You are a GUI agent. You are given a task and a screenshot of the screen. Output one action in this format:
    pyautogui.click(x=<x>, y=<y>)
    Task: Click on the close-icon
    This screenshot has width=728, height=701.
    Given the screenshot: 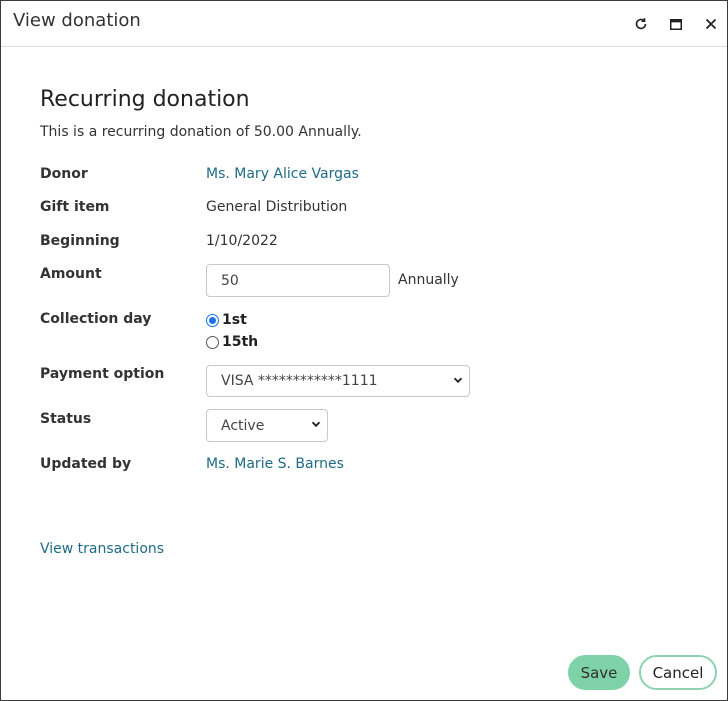 What is the action you would take?
    pyautogui.click(x=711, y=24)
    